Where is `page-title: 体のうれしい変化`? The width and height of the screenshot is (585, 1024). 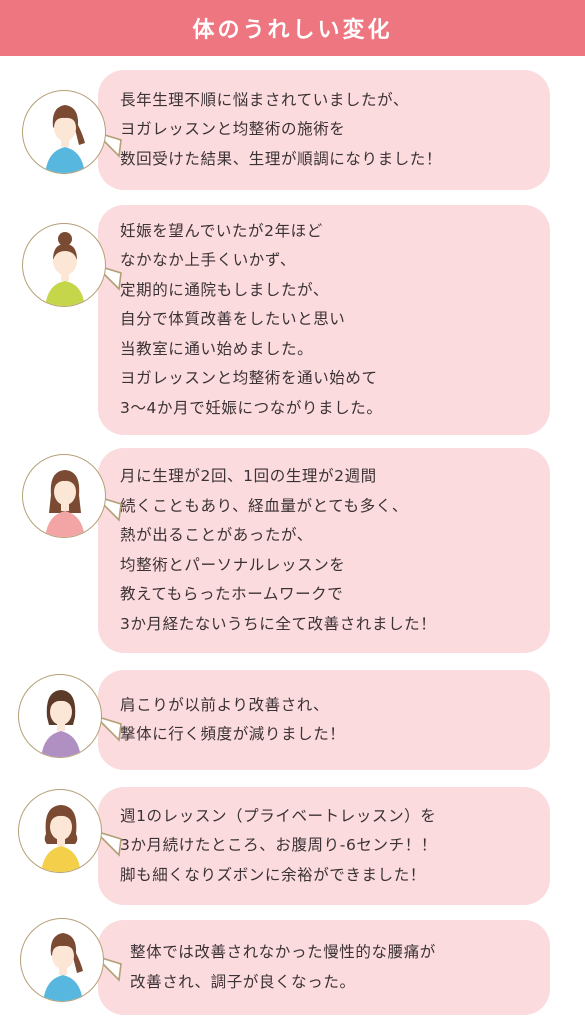
page-title: 体のうれしい変化 is located at coordinates (292, 30).